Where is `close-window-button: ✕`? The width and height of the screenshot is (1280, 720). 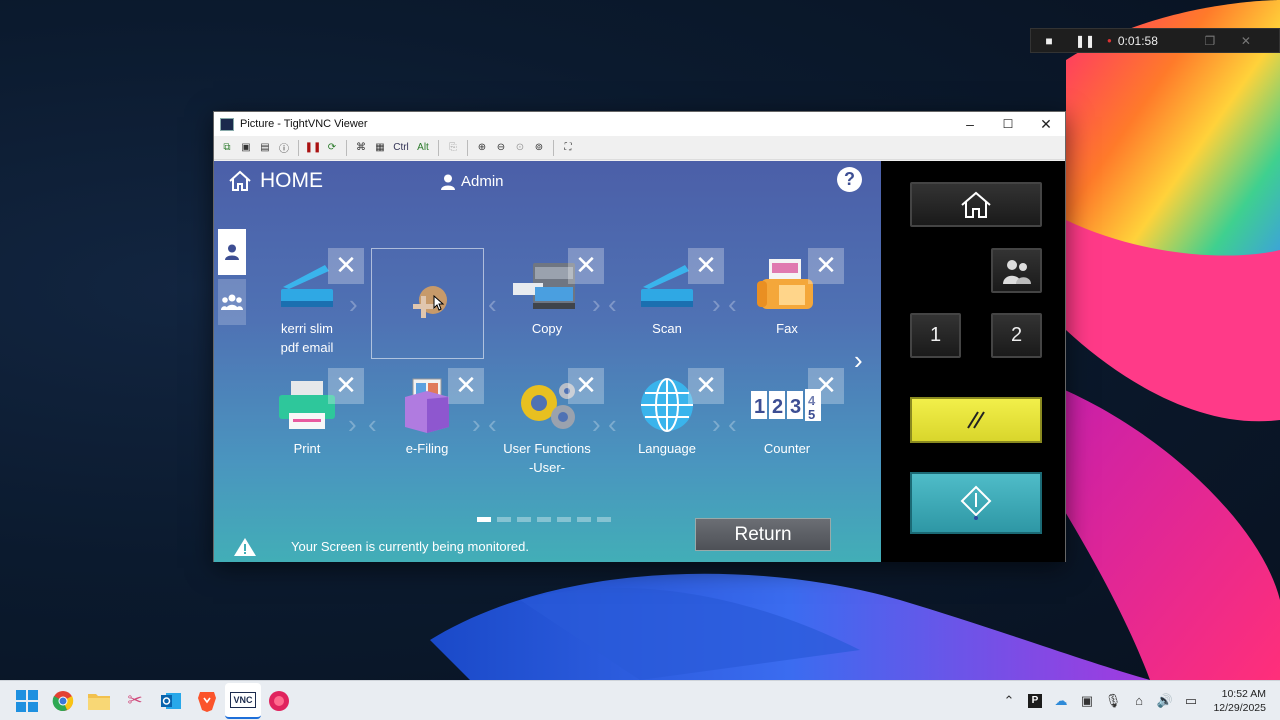
close-window-button: ✕ is located at coordinates (1046, 124).